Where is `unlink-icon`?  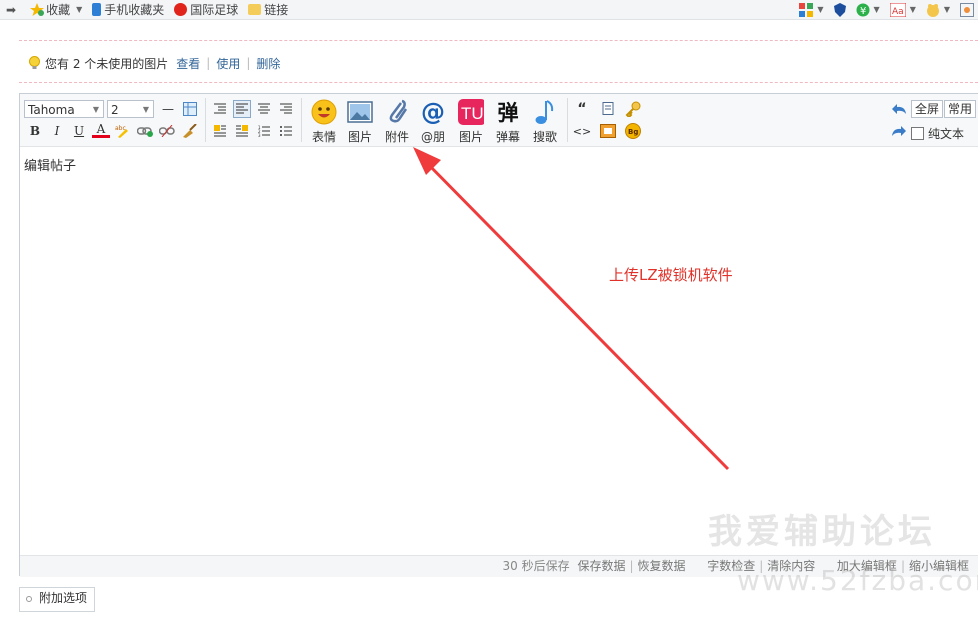 unlink-icon is located at coordinates (167, 131).